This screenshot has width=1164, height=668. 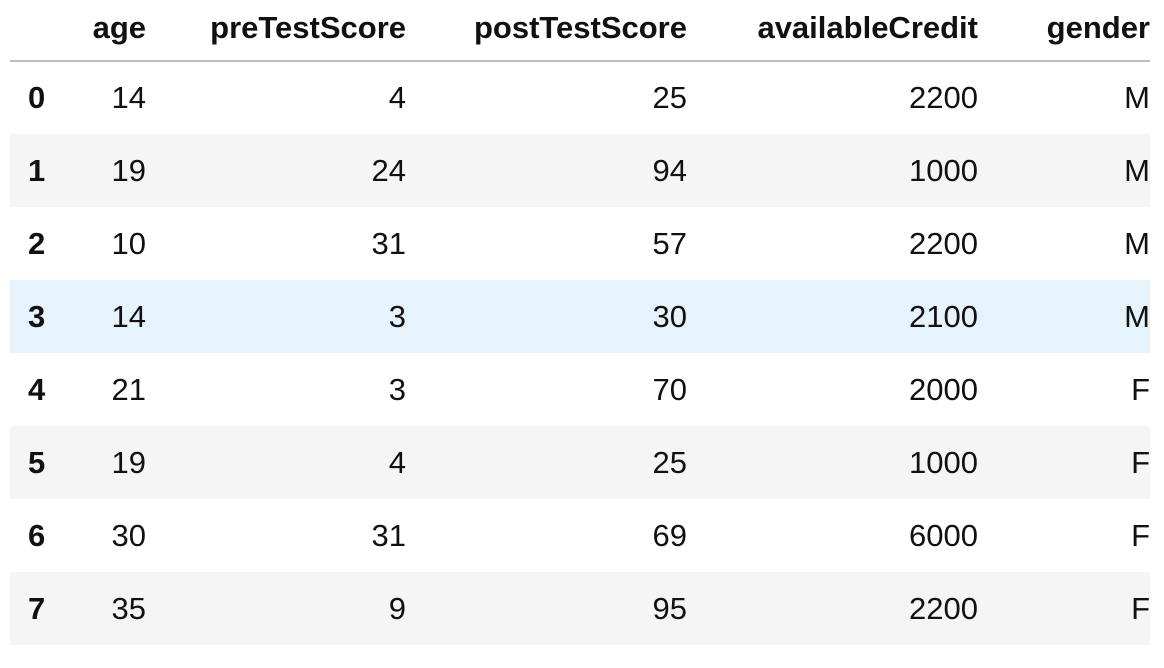 I want to click on table-row: 5 19 4 25 1000 F, so click(x=580, y=462).